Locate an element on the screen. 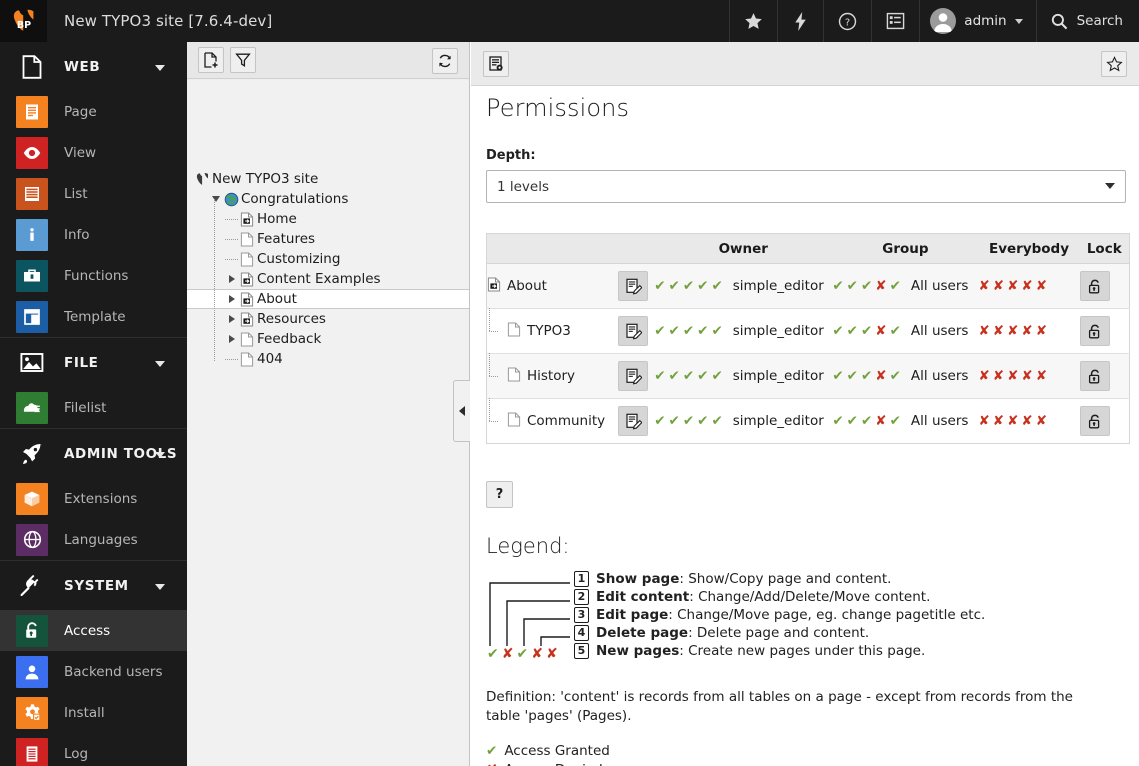 The height and width of the screenshot is (766, 1139). sidebar-item-filelist: Filelist is located at coordinates (93, 407).